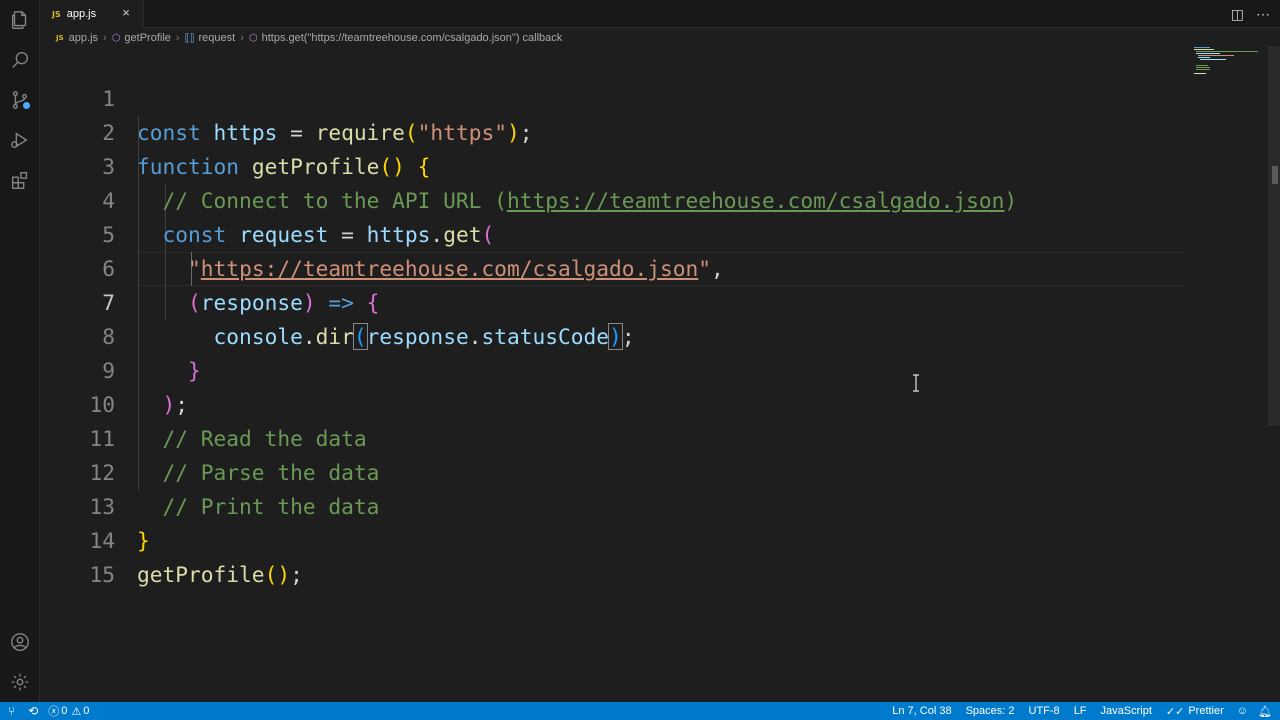 This screenshot has width=1280, height=720. Describe the element at coordinates (612, 402) in the screenshot. I see `code-line: 10 // Read the data` at that location.